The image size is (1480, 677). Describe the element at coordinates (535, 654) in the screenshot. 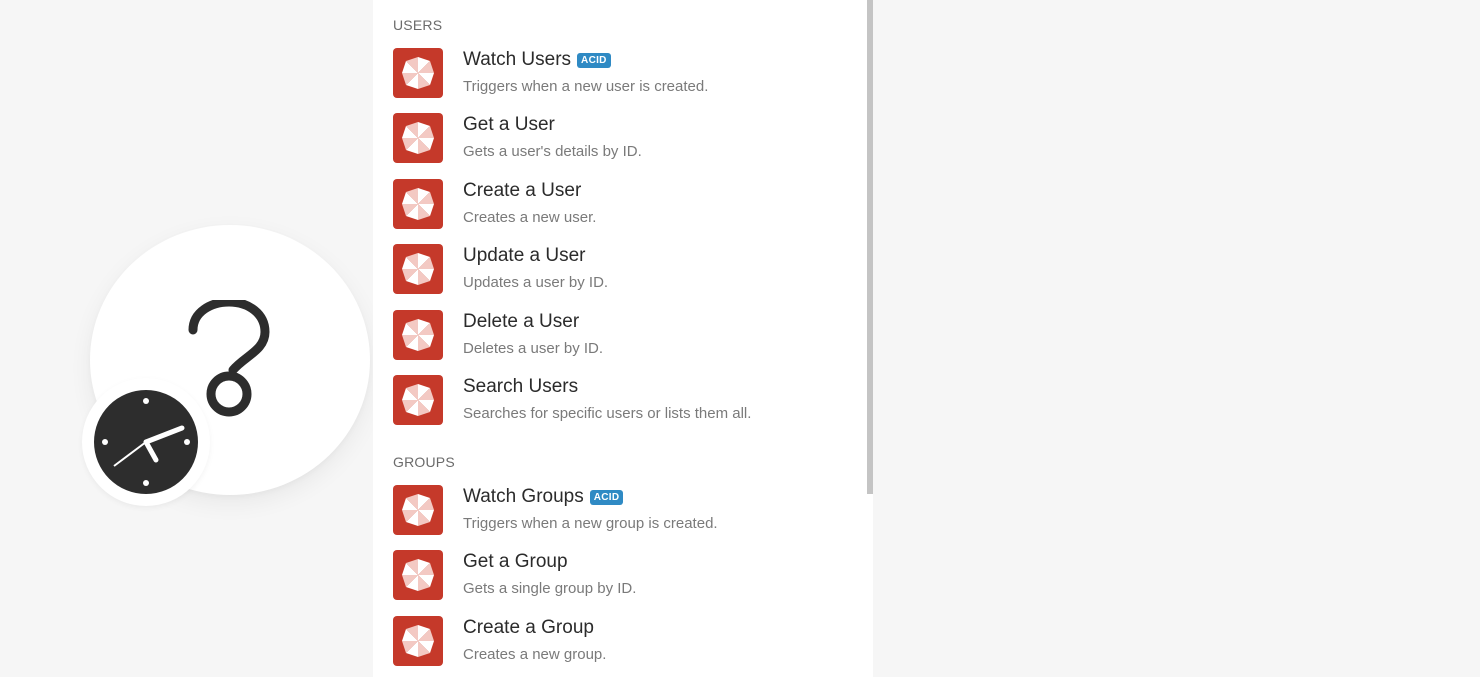

I see `module-item-description: Creates a new group.` at that location.